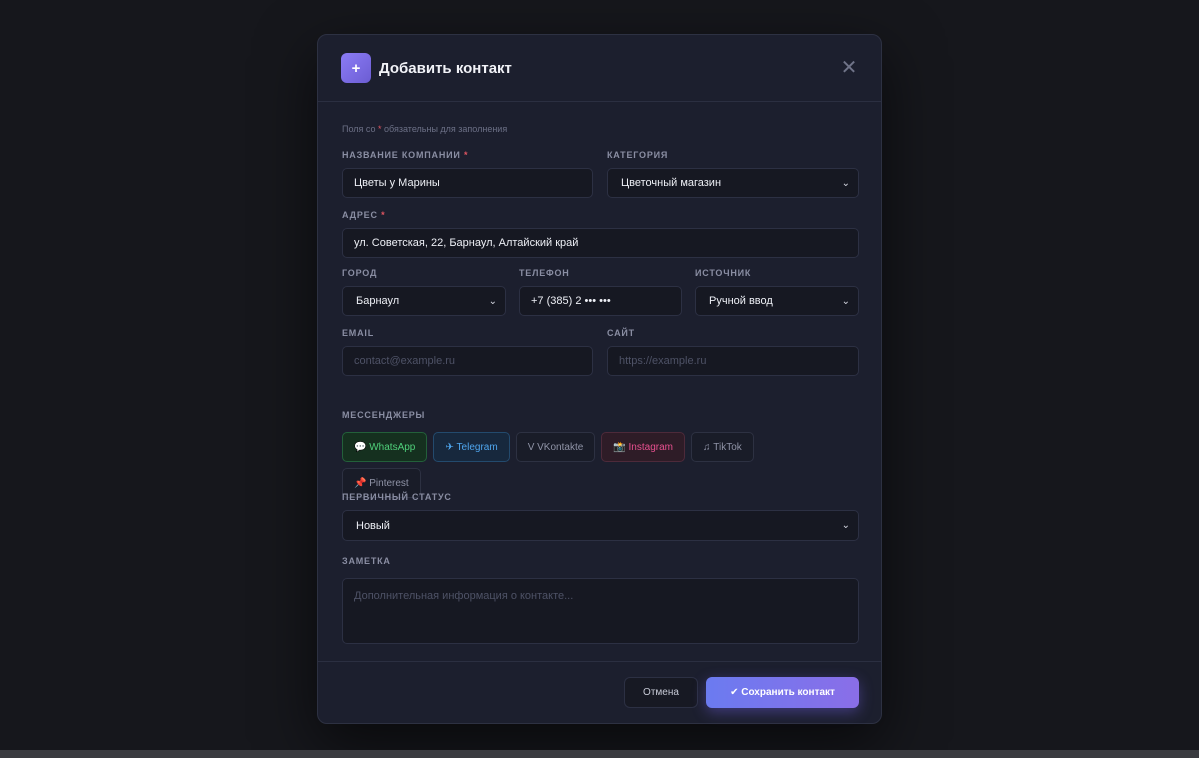  What do you see at coordinates (360, 447) in the screenshot?
I see `chat-bubble-icon: 💬` at bounding box center [360, 447].